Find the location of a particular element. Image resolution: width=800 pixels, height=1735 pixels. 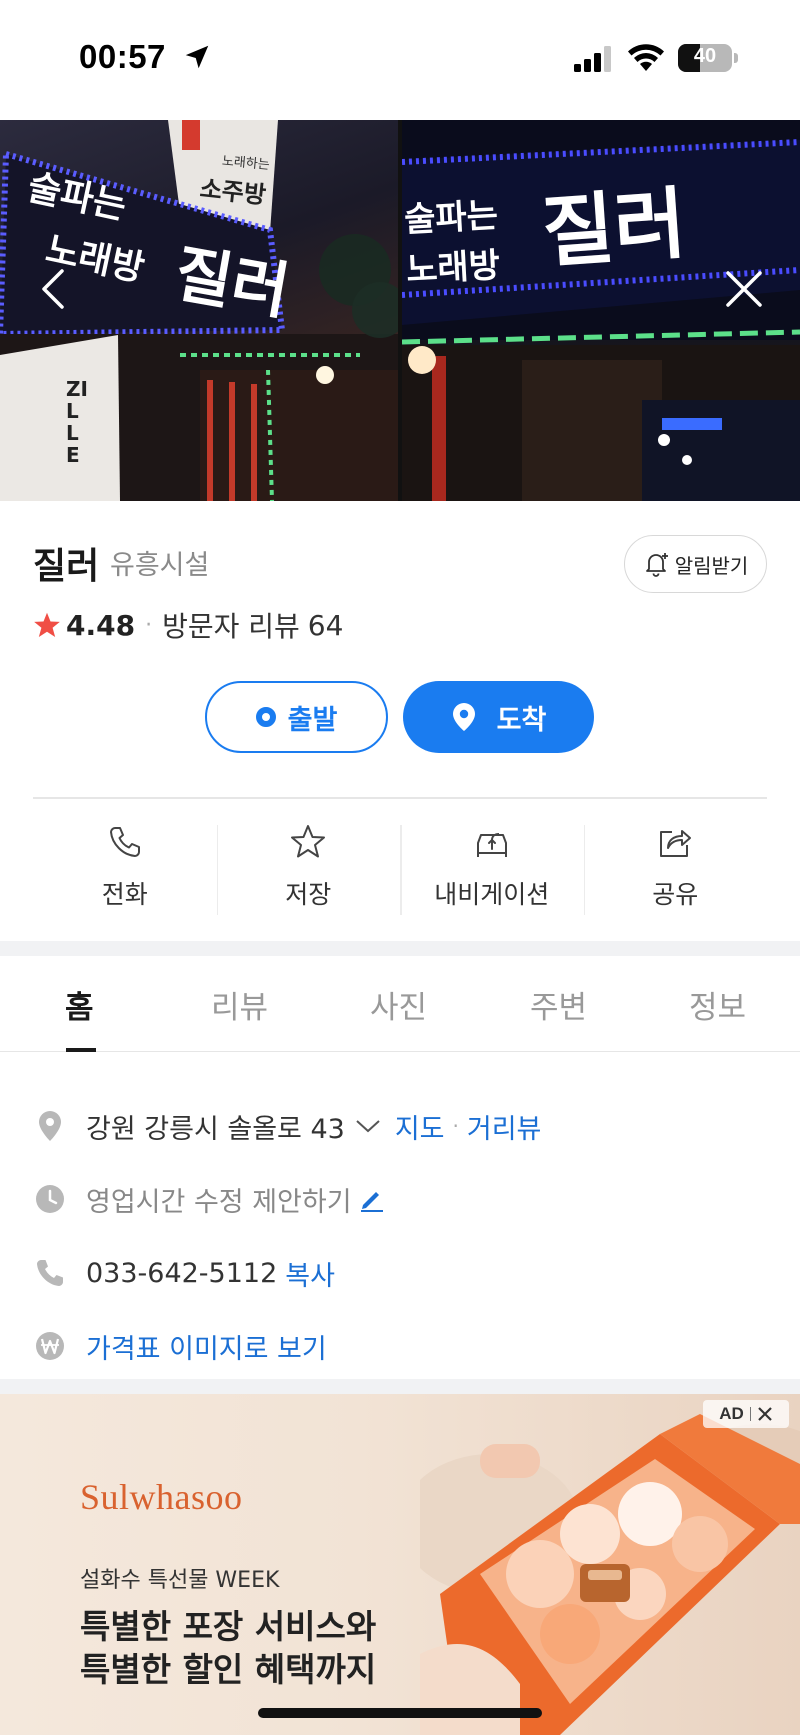

hours-row: 영업시간 수정 제안하기 is located at coordinates (209, 1199).